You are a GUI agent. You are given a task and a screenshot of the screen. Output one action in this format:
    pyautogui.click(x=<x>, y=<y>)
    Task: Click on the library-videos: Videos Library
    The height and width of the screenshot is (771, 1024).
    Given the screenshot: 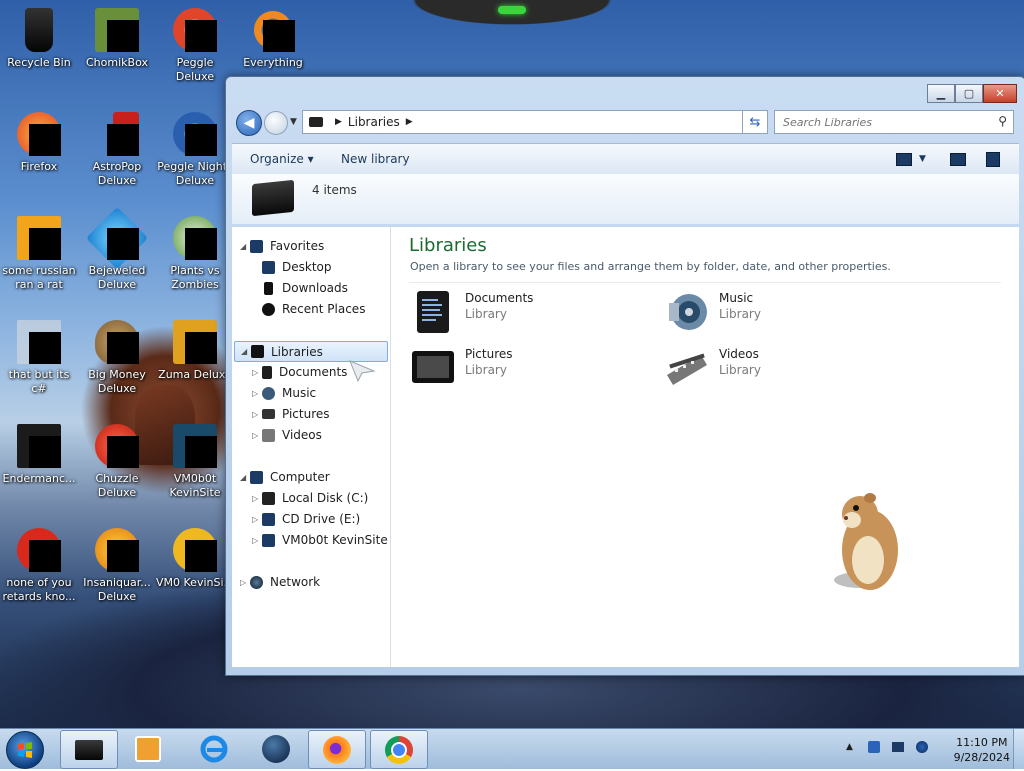 What is the action you would take?
    pyautogui.click(x=785, y=371)
    